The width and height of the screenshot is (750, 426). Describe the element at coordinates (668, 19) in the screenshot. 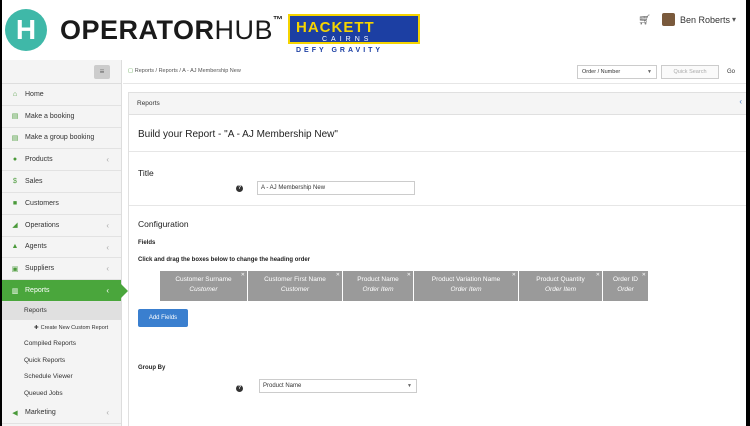

I see `avatar` at that location.